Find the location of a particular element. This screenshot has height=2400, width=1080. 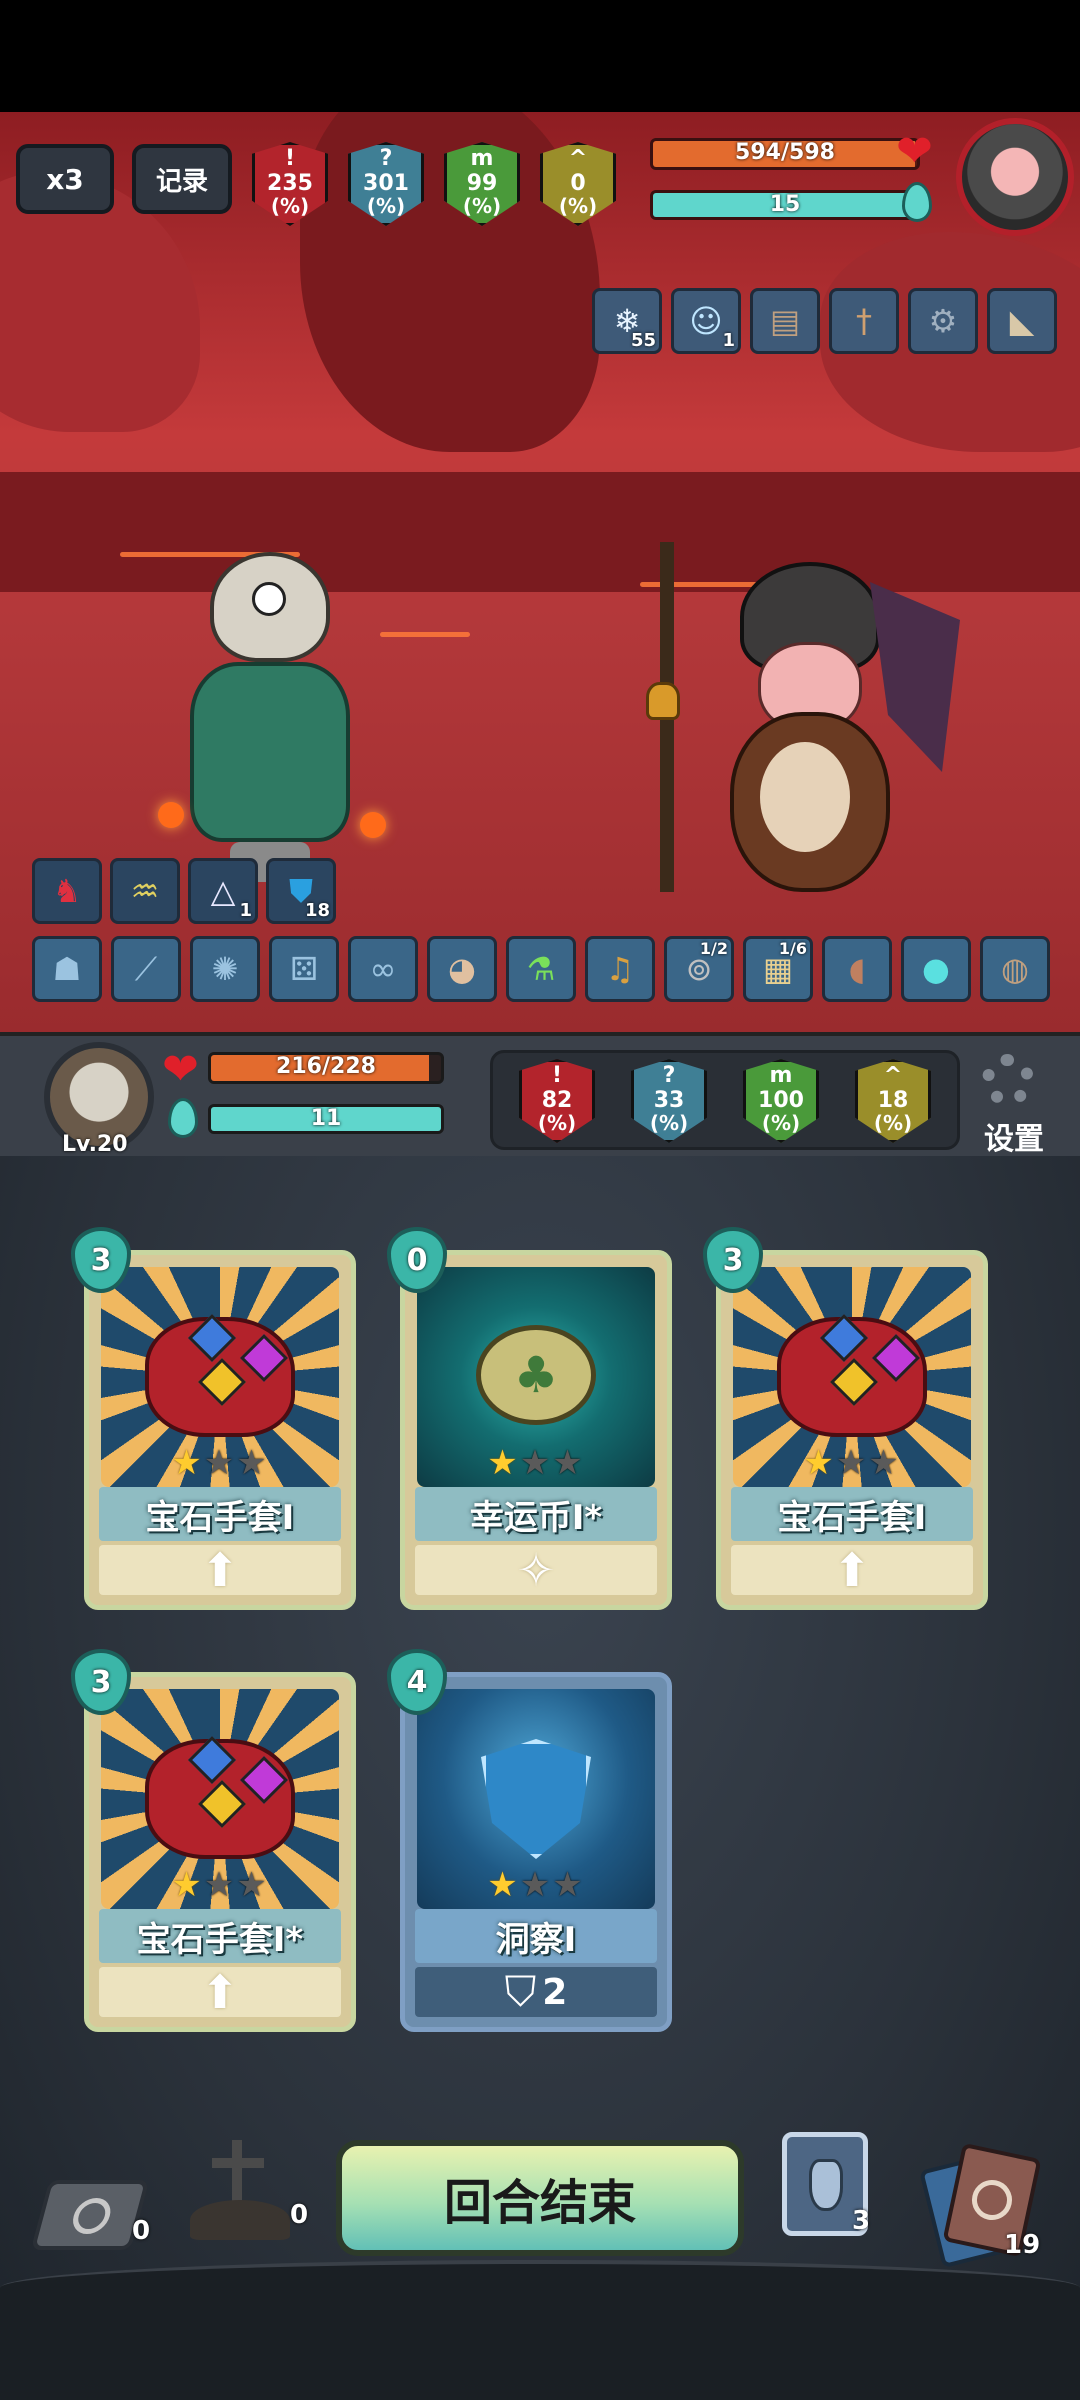

staff-icon: ⟋ is located at coordinates (146, 968).